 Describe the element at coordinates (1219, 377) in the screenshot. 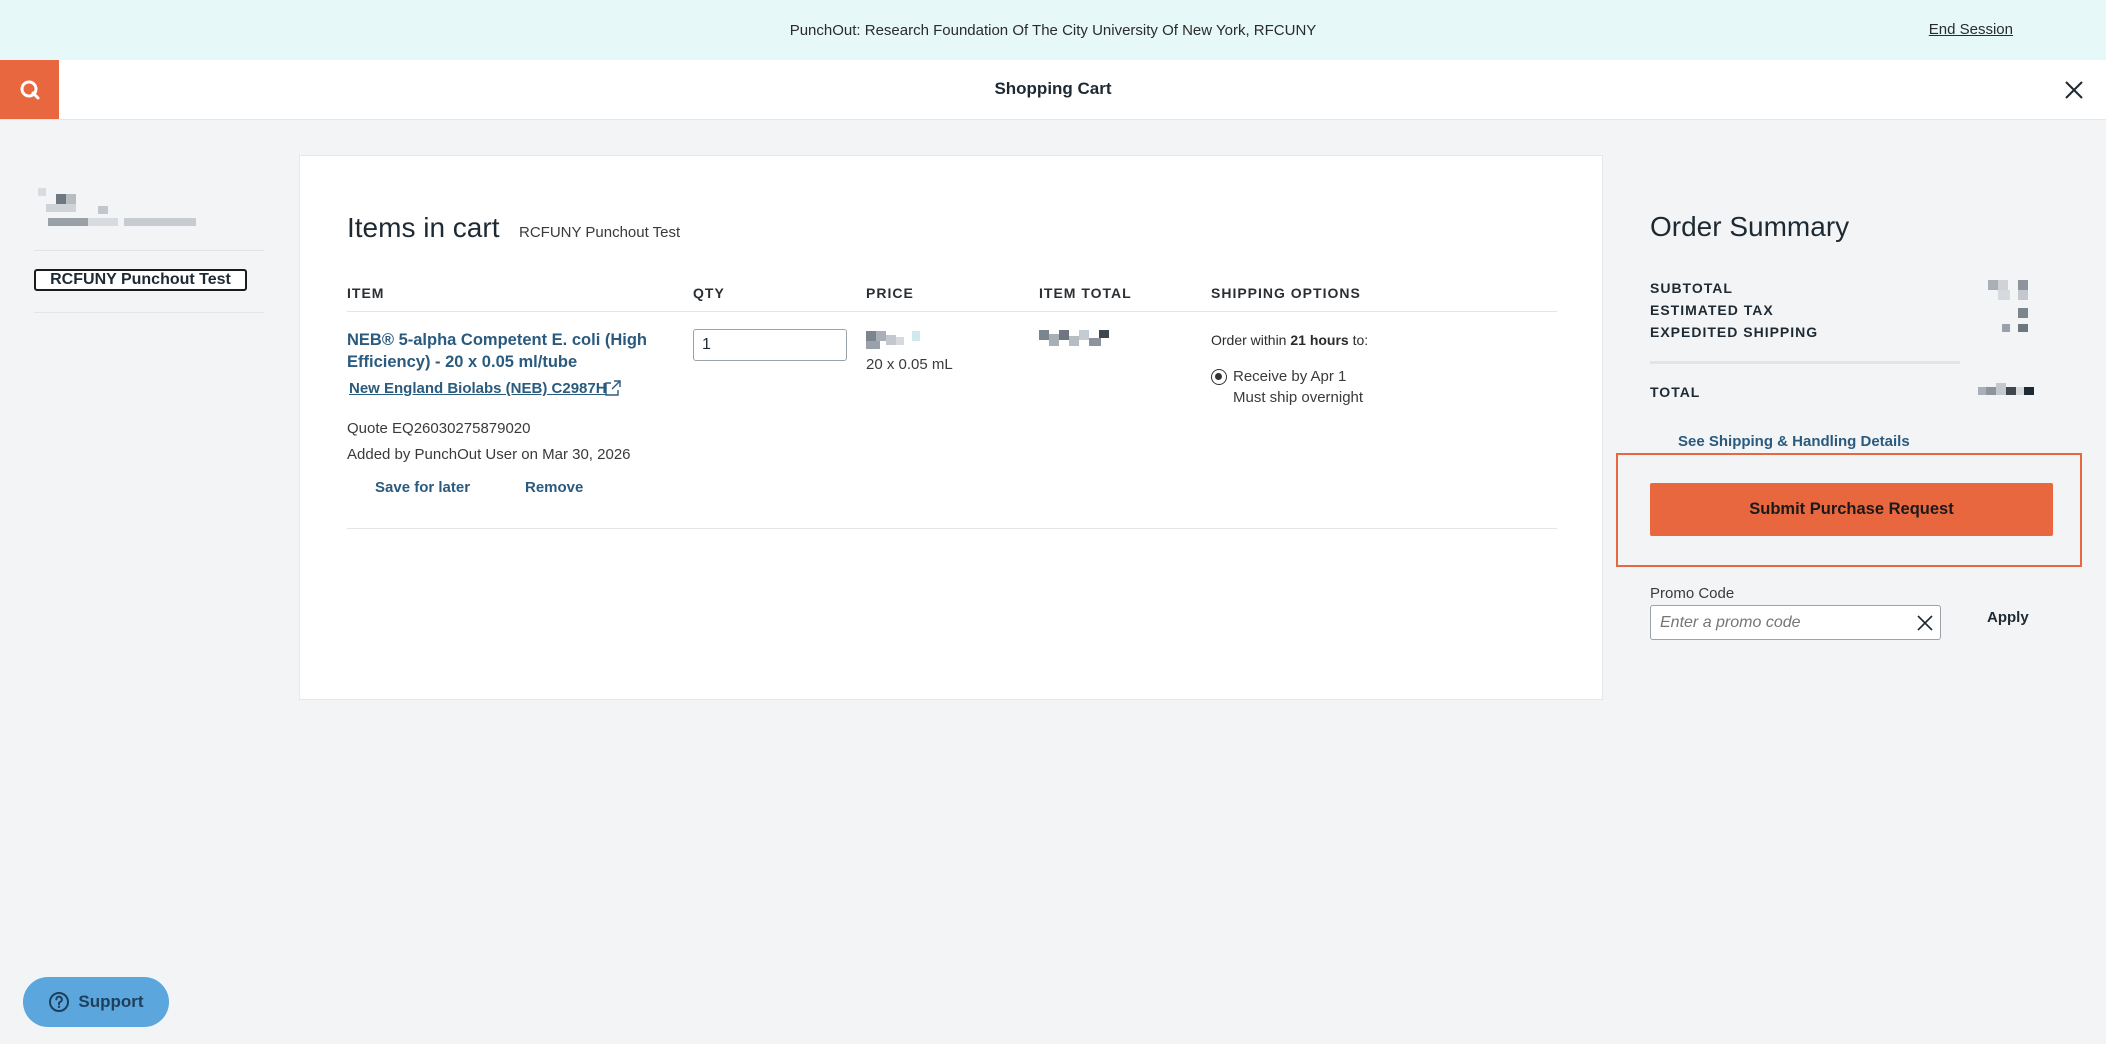

I see `shipping-option-radio` at that location.